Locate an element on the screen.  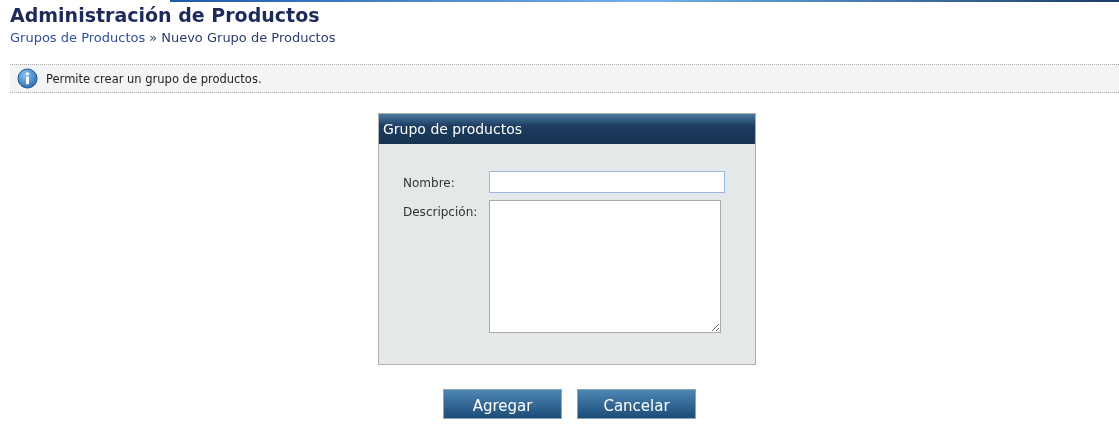
info-icon is located at coordinates (27, 78).